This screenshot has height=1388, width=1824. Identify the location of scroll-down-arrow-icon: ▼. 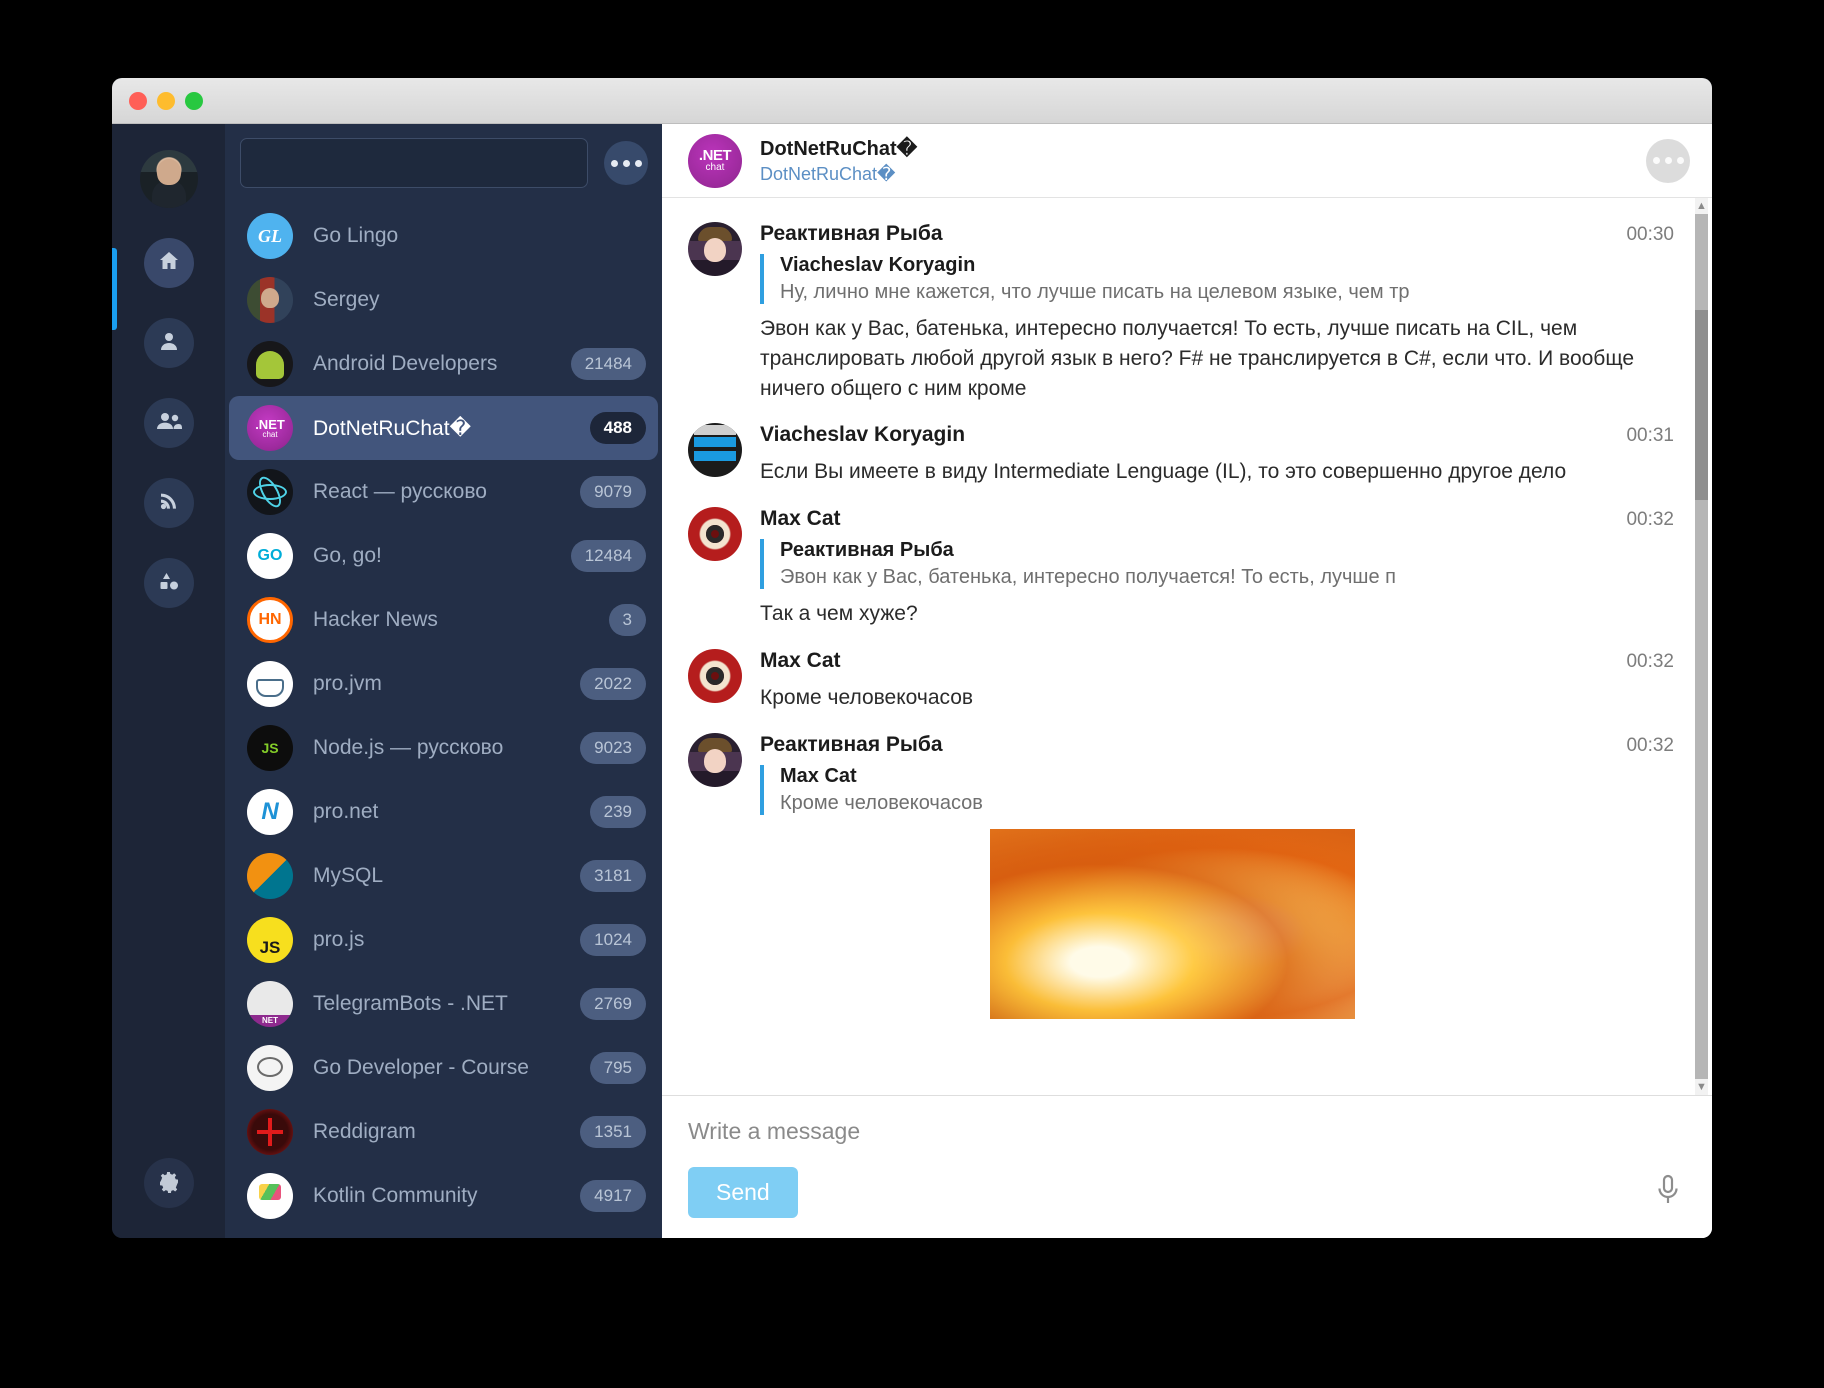
(1701, 1087).